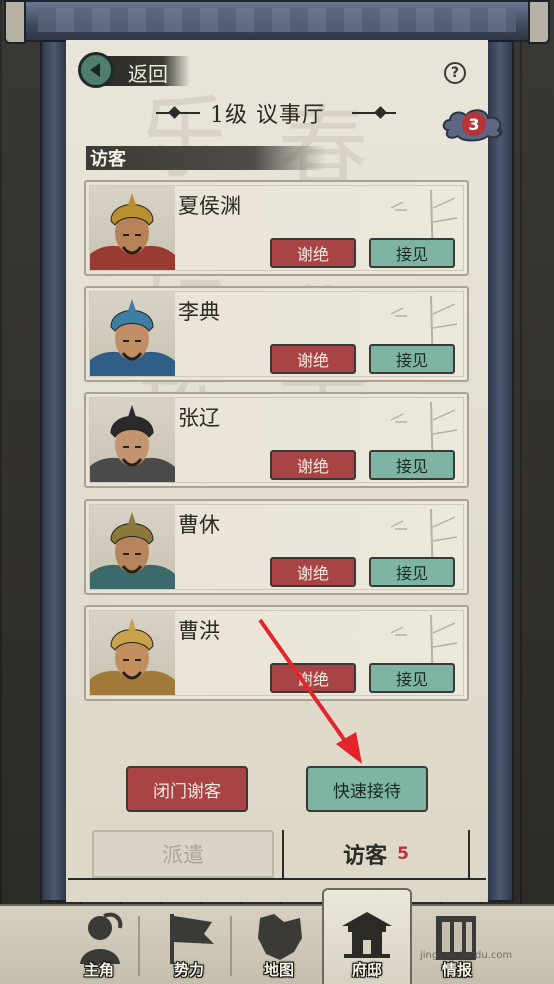 The height and width of the screenshot is (984, 554). I want to click on nav-item-map: 地图, so click(279, 944).